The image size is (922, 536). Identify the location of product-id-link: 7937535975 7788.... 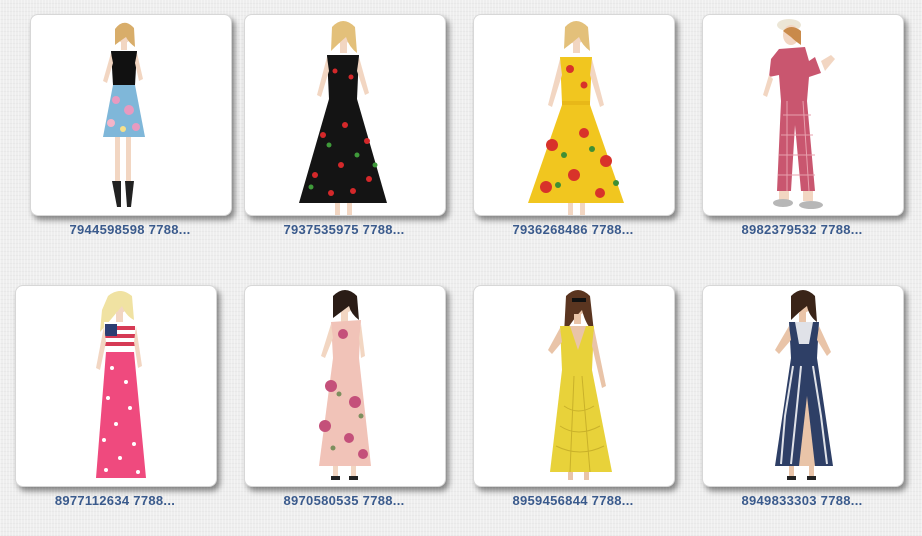
(344, 229).